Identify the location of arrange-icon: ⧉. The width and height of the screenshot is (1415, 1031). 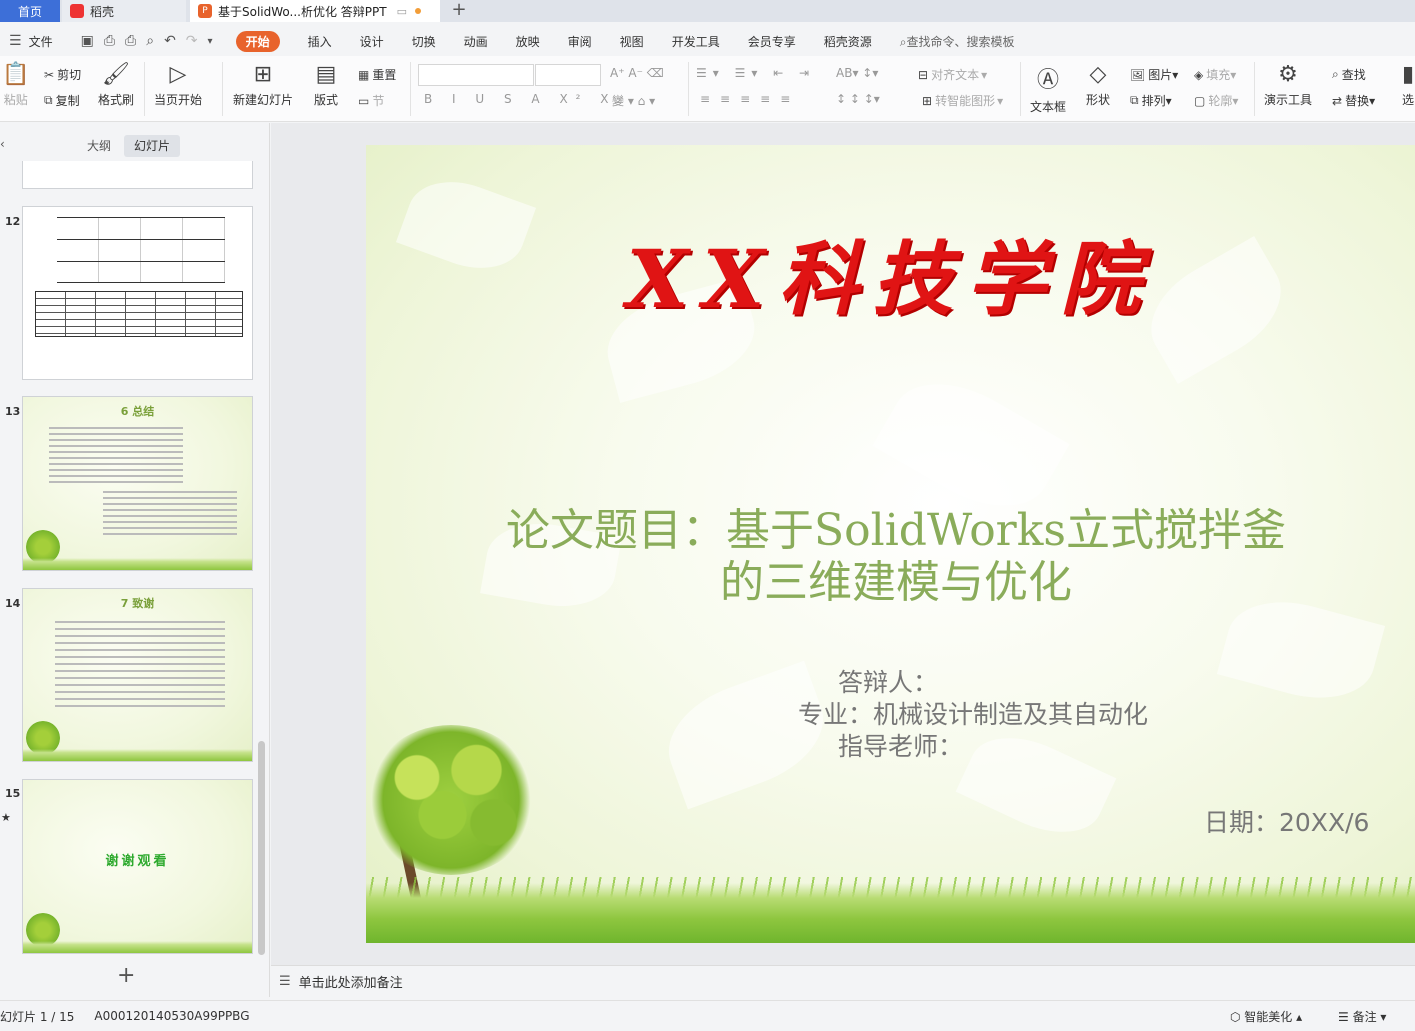
(1134, 100).